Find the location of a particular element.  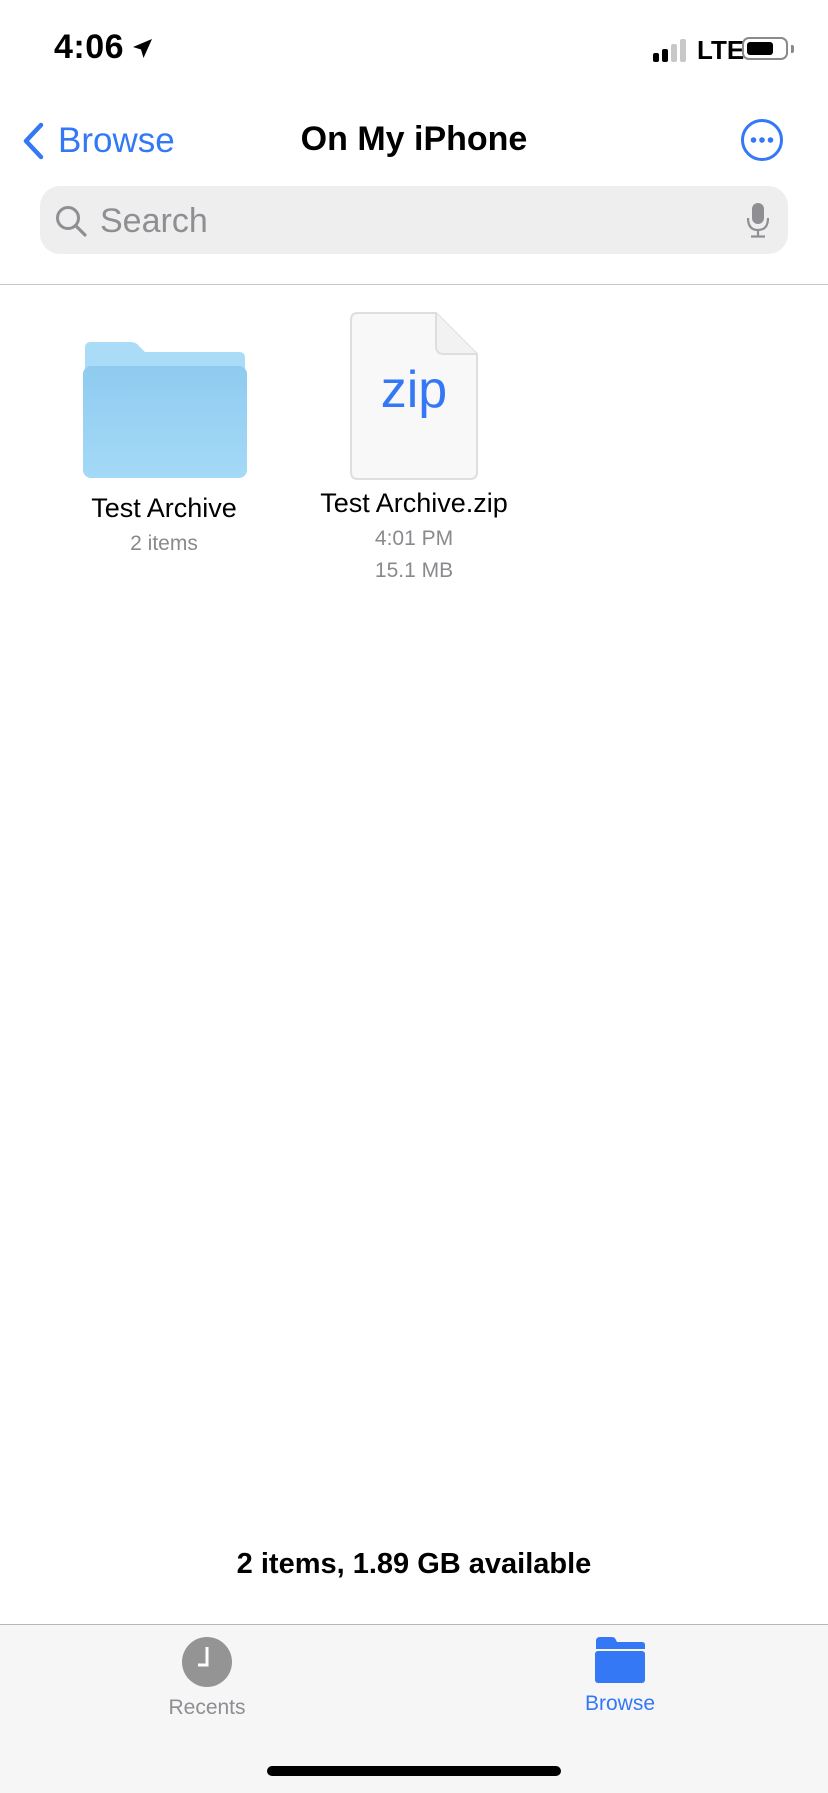

battery-cap is located at coordinates (792, 49).